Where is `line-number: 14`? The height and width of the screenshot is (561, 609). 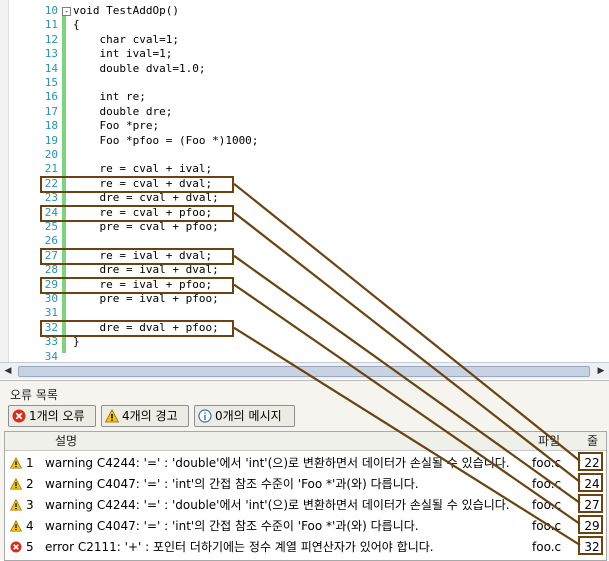 line-number: 14 is located at coordinates (51, 68).